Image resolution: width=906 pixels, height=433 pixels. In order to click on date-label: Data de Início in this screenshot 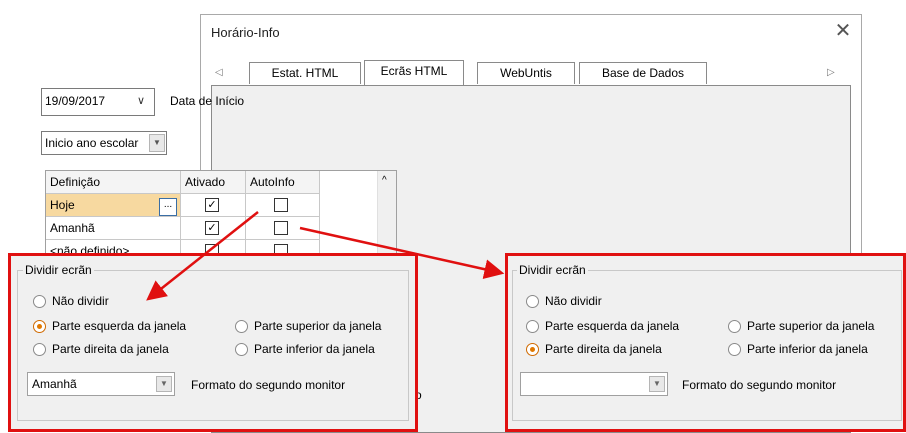, I will do `click(207, 101)`.